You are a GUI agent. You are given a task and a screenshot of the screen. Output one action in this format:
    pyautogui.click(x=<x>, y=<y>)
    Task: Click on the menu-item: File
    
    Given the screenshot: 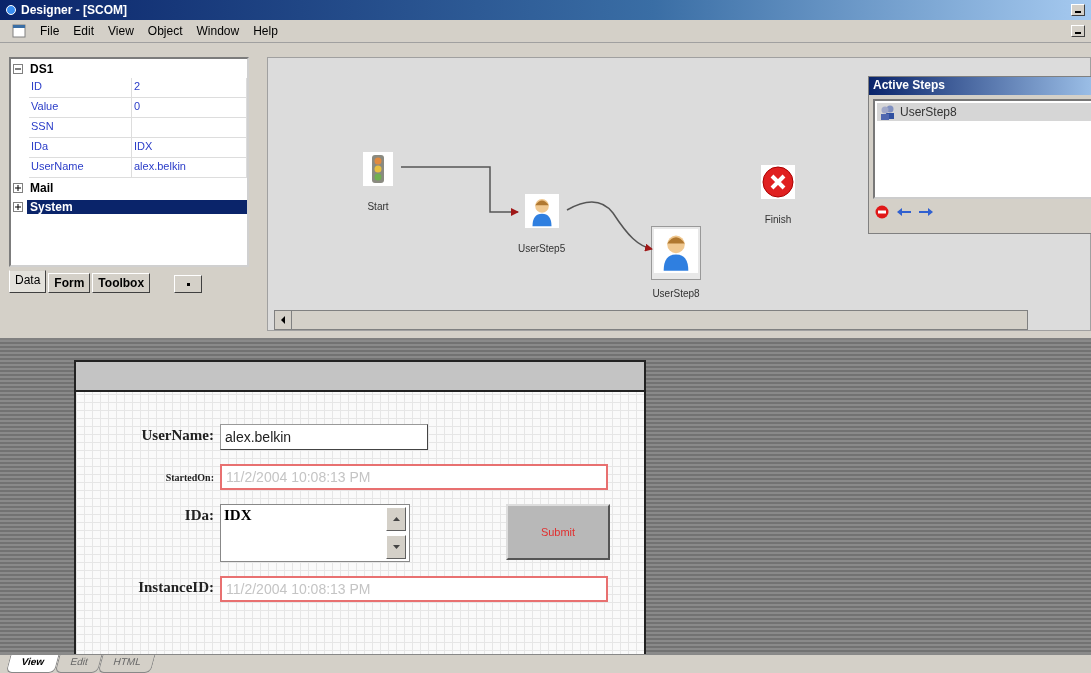 What is the action you would take?
    pyautogui.click(x=50, y=31)
    